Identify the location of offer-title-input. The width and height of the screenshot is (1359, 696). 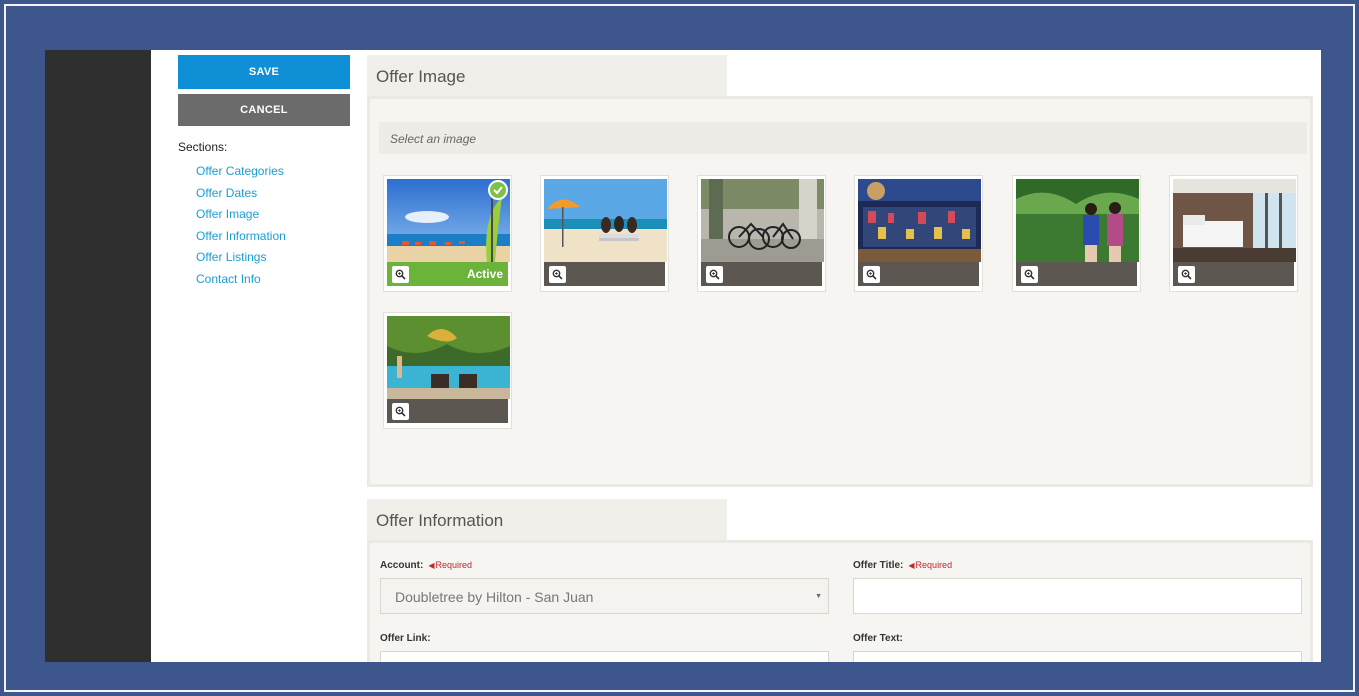
(1077, 596).